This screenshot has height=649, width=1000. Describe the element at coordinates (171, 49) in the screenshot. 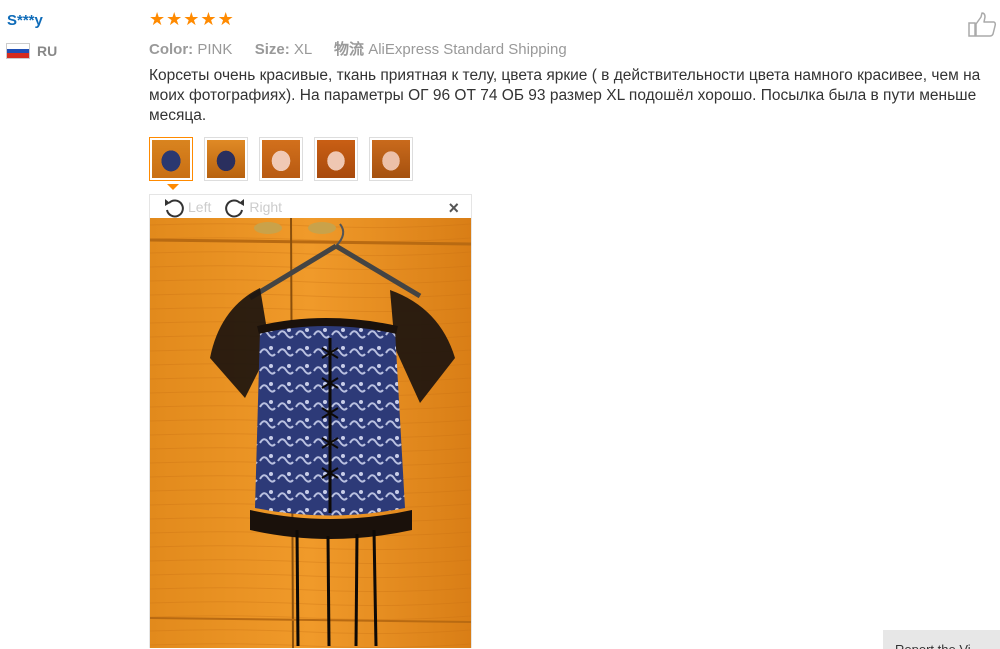

I see `color-label: Color:` at that location.